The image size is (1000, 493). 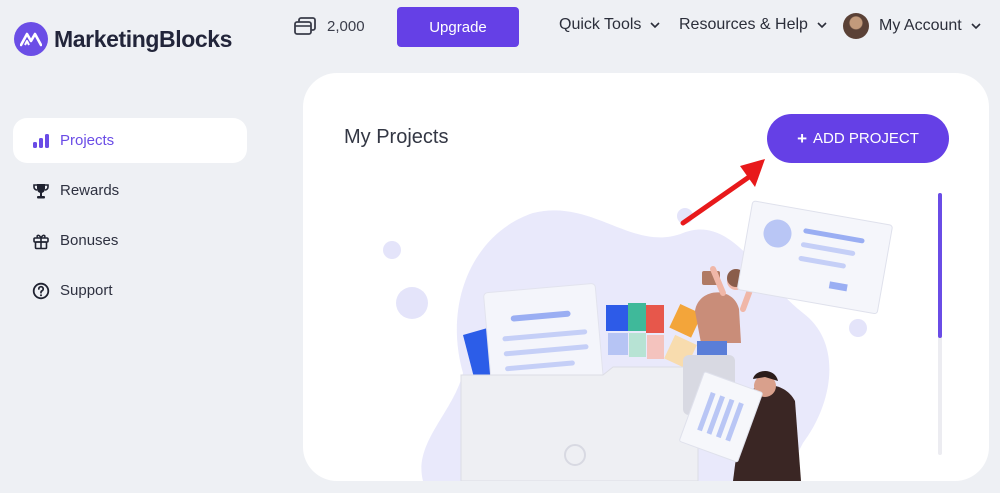 What do you see at coordinates (130, 290) in the screenshot?
I see `sidebar-item-support: Support` at bounding box center [130, 290].